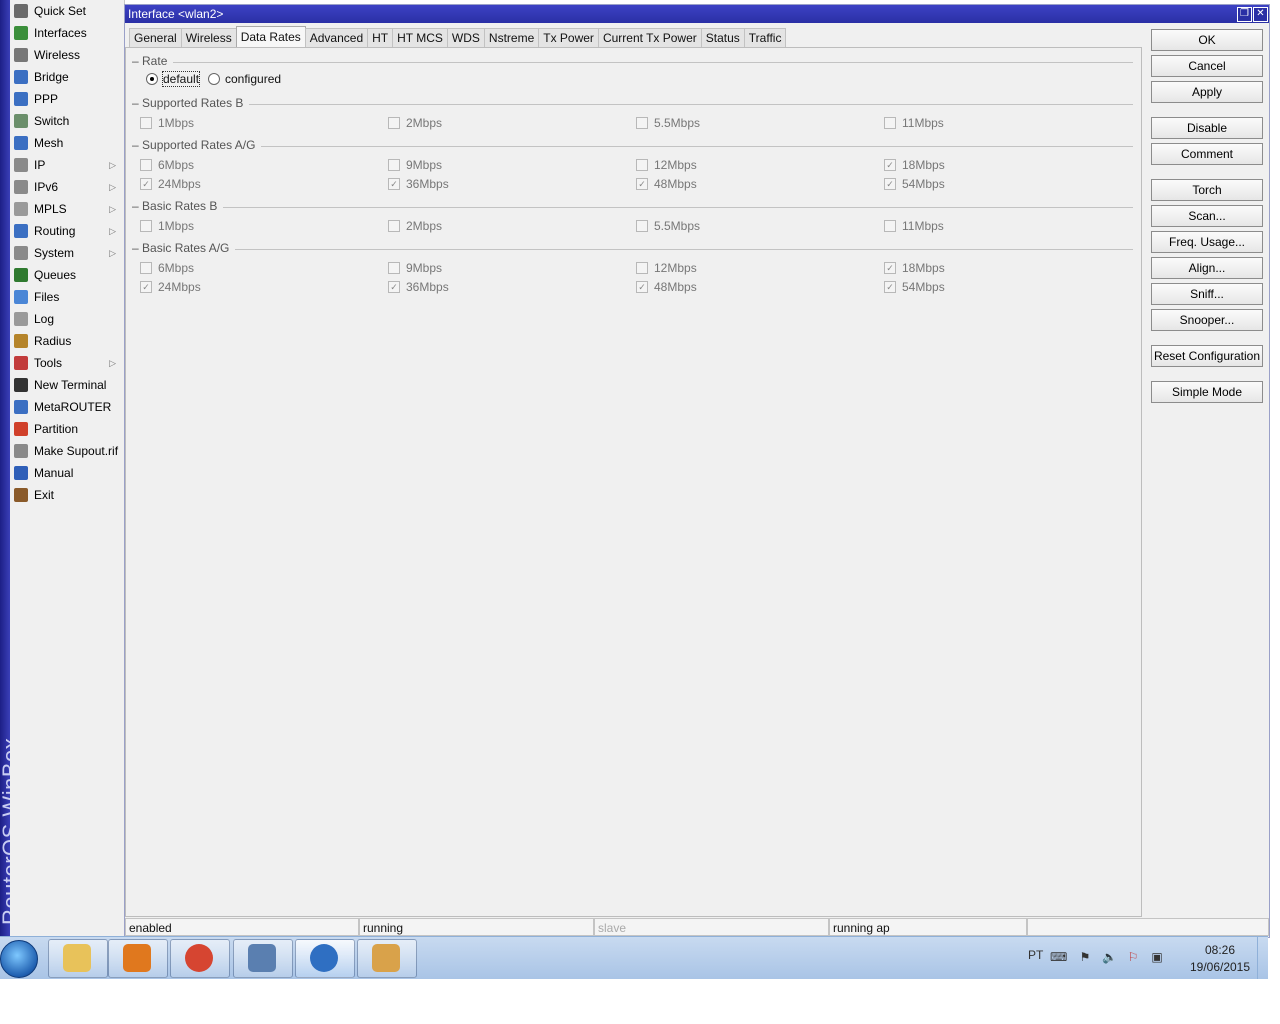 The width and height of the screenshot is (1280, 1024). What do you see at coordinates (67, 143) in the screenshot?
I see `menu-item-mesh: Mesh` at bounding box center [67, 143].